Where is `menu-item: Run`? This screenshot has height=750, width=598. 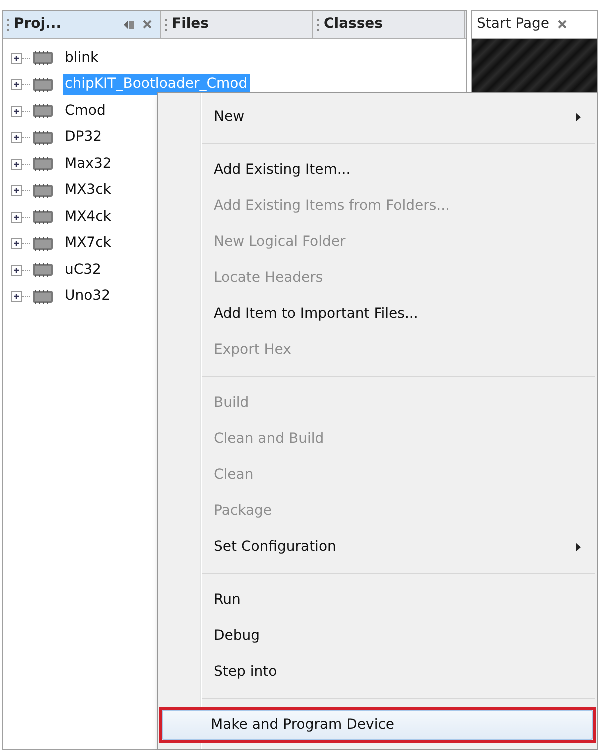 menu-item: Run is located at coordinates (377, 600).